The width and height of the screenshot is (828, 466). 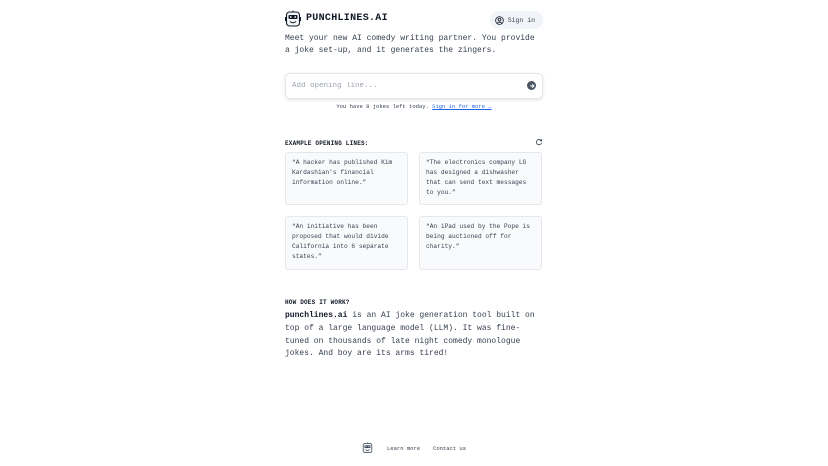 What do you see at coordinates (403, 448) in the screenshot?
I see `learn-more-link: Learn more` at bounding box center [403, 448].